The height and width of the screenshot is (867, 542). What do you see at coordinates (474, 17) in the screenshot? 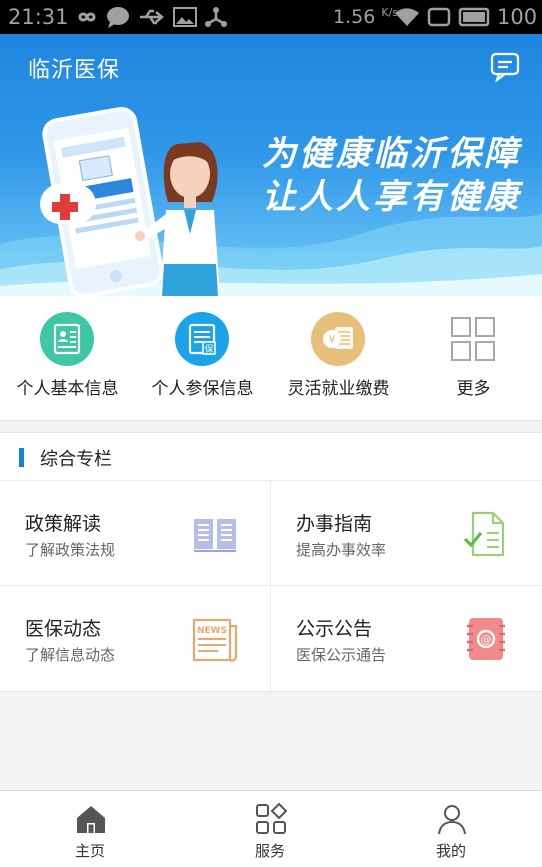
I see `battery-icon` at bounding box center [474, 17].